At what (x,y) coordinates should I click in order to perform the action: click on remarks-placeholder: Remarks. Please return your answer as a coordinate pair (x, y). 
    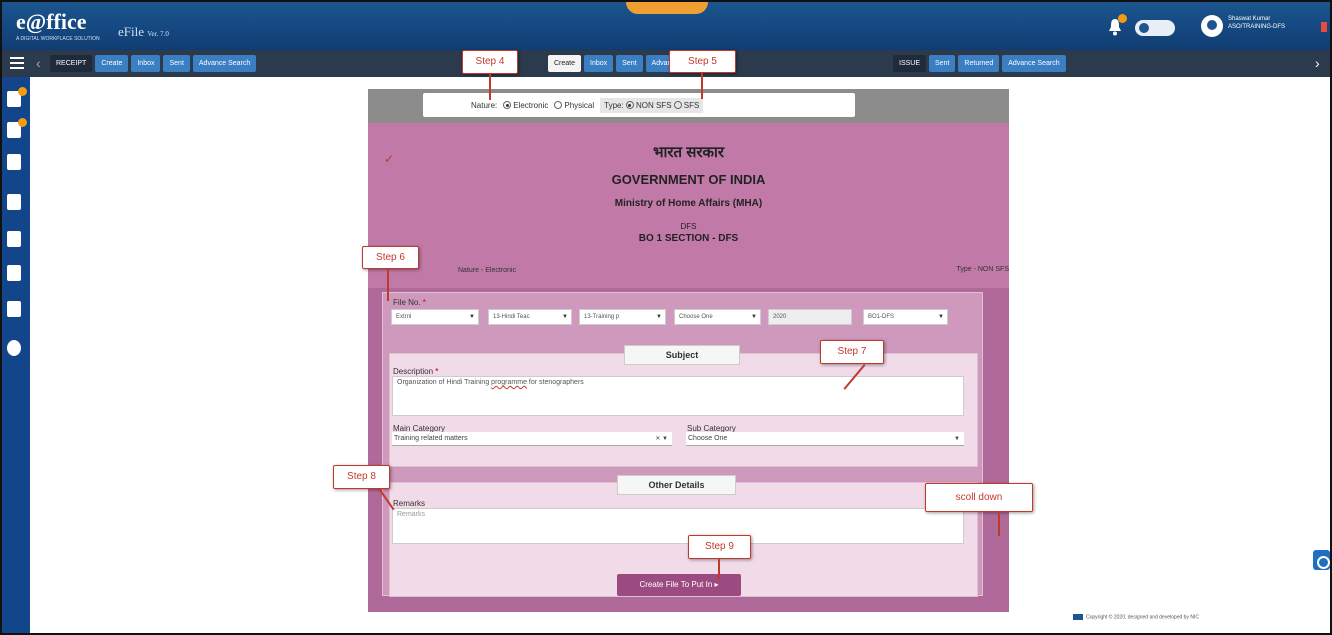
    Looking at the image, I should click on (411, 514).